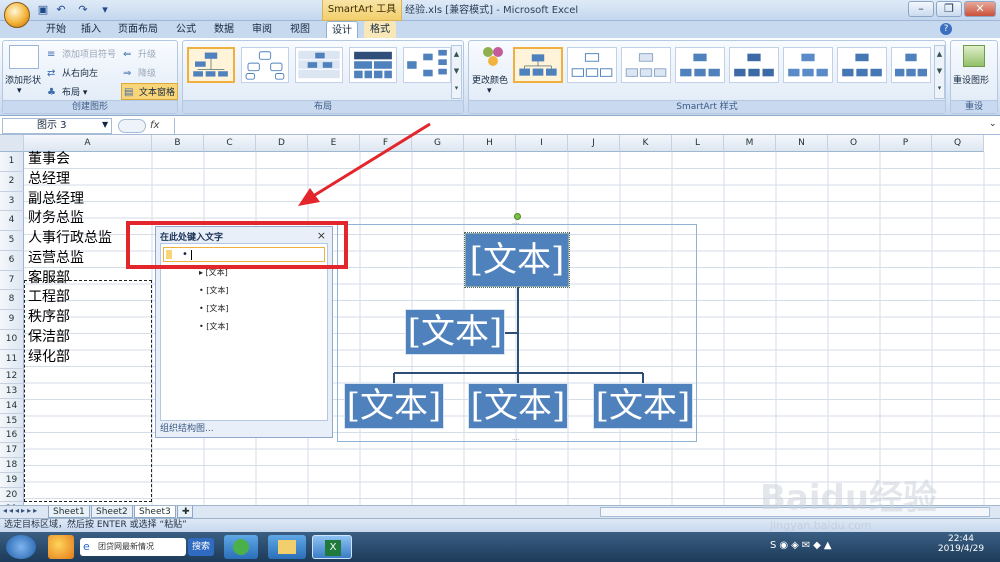 The width and height of the screenshot is (1000, 562). I want to click on tab-formulas: 公式, so click(186, 29).